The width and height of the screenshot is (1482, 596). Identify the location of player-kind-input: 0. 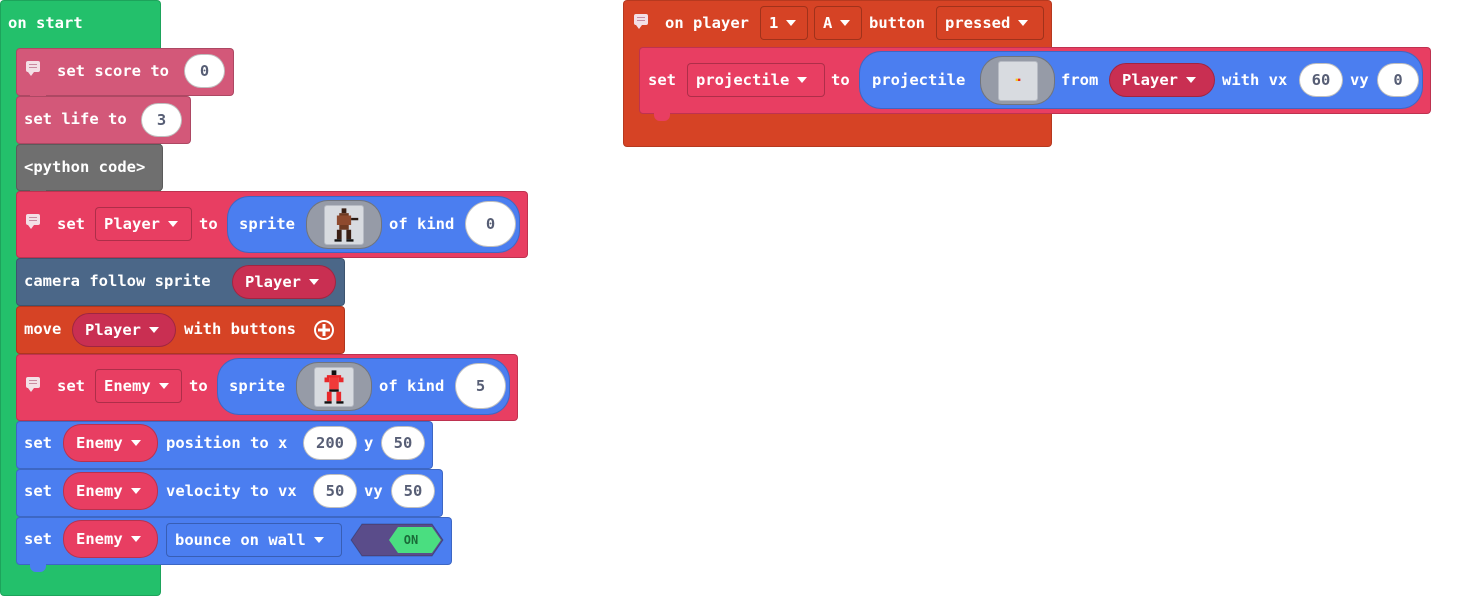
(490, 224).